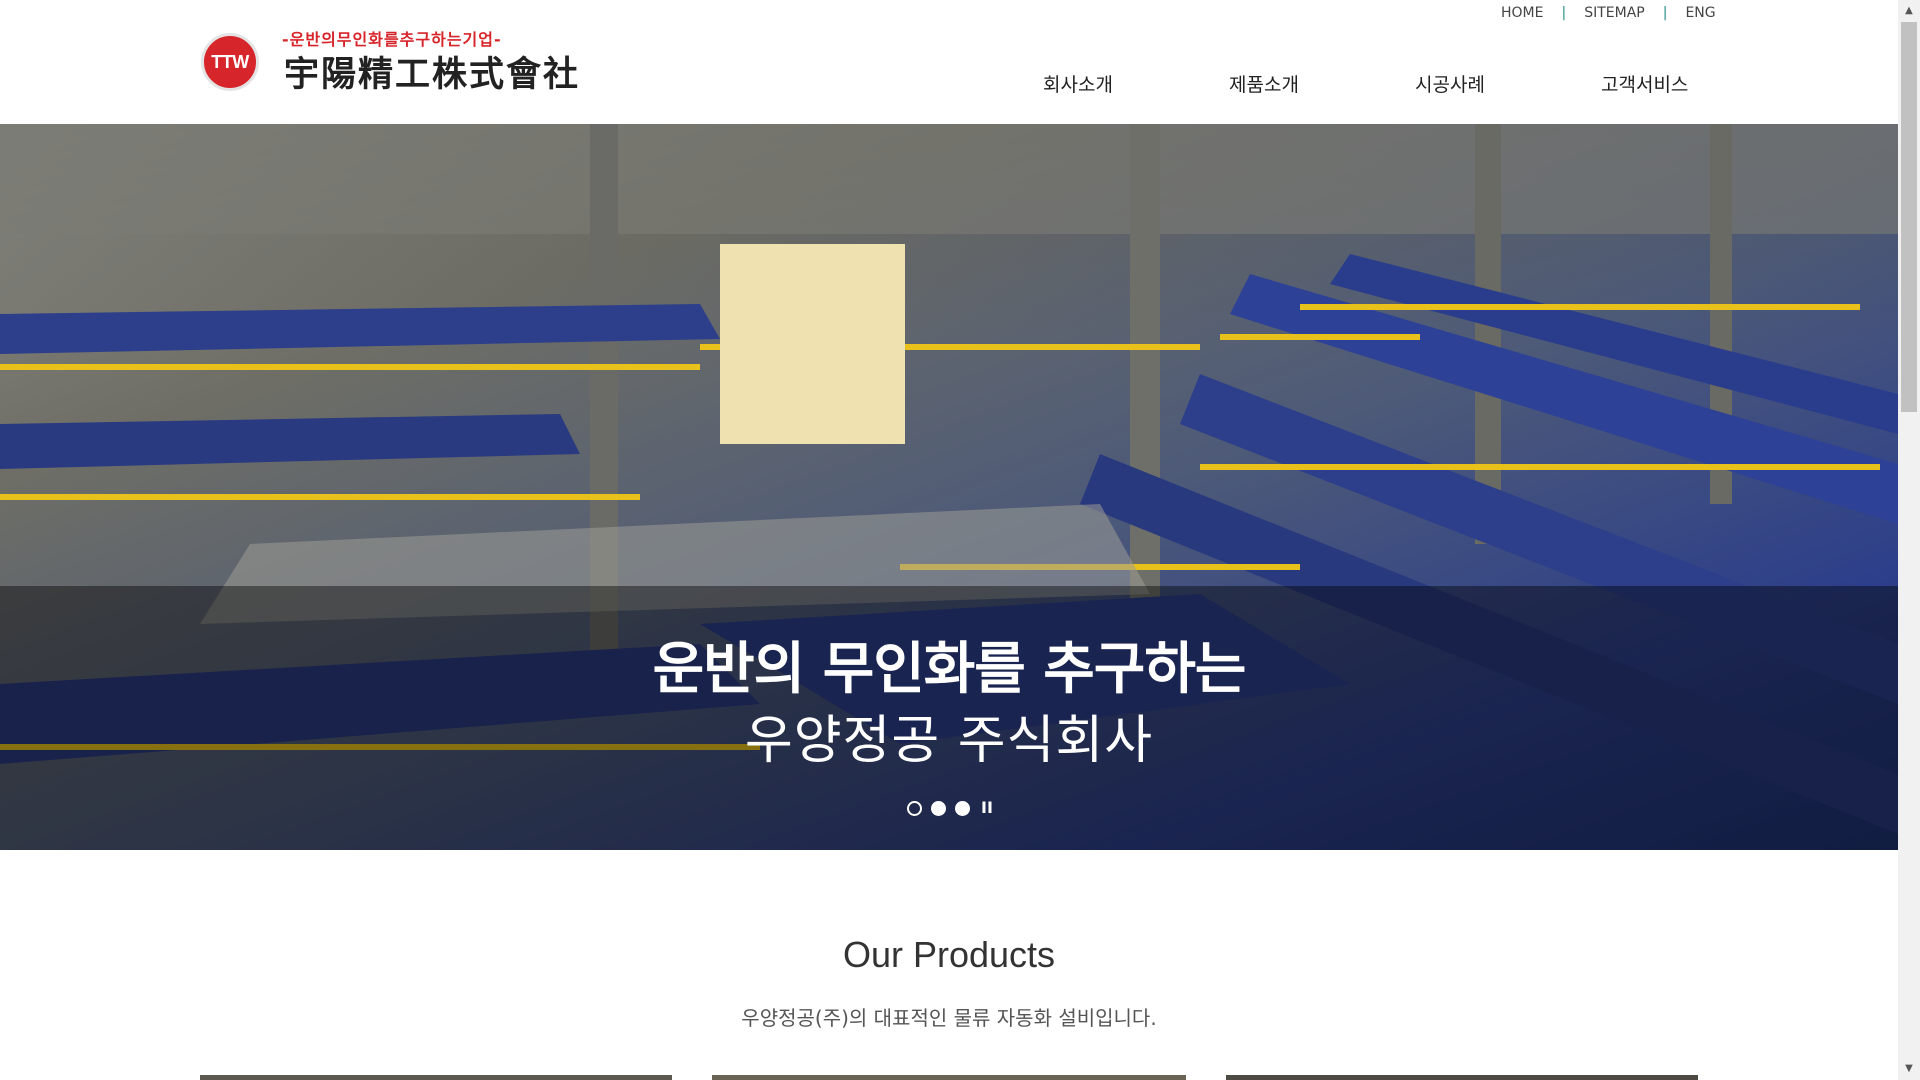  What do you see at coordinates (1909, 1069) in the screenshot?
I see `scroll-down-arrow-icon: ▼` at bounding box center [1909, 1069].